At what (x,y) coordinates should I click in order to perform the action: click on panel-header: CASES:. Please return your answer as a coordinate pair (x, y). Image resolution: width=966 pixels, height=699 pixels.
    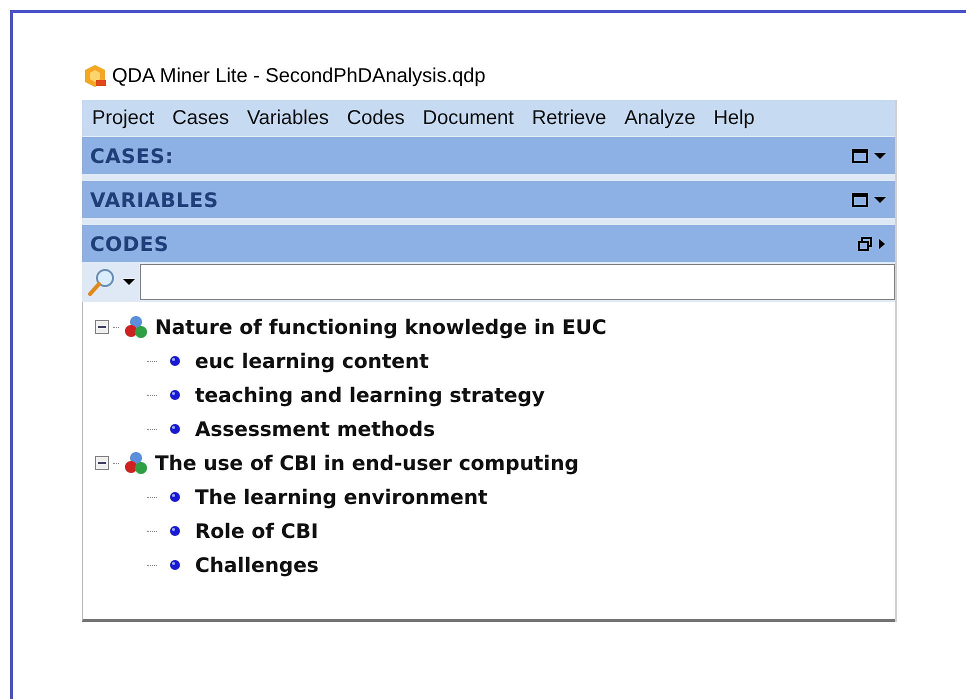
    Looking at the image, I should click on (488, 155).